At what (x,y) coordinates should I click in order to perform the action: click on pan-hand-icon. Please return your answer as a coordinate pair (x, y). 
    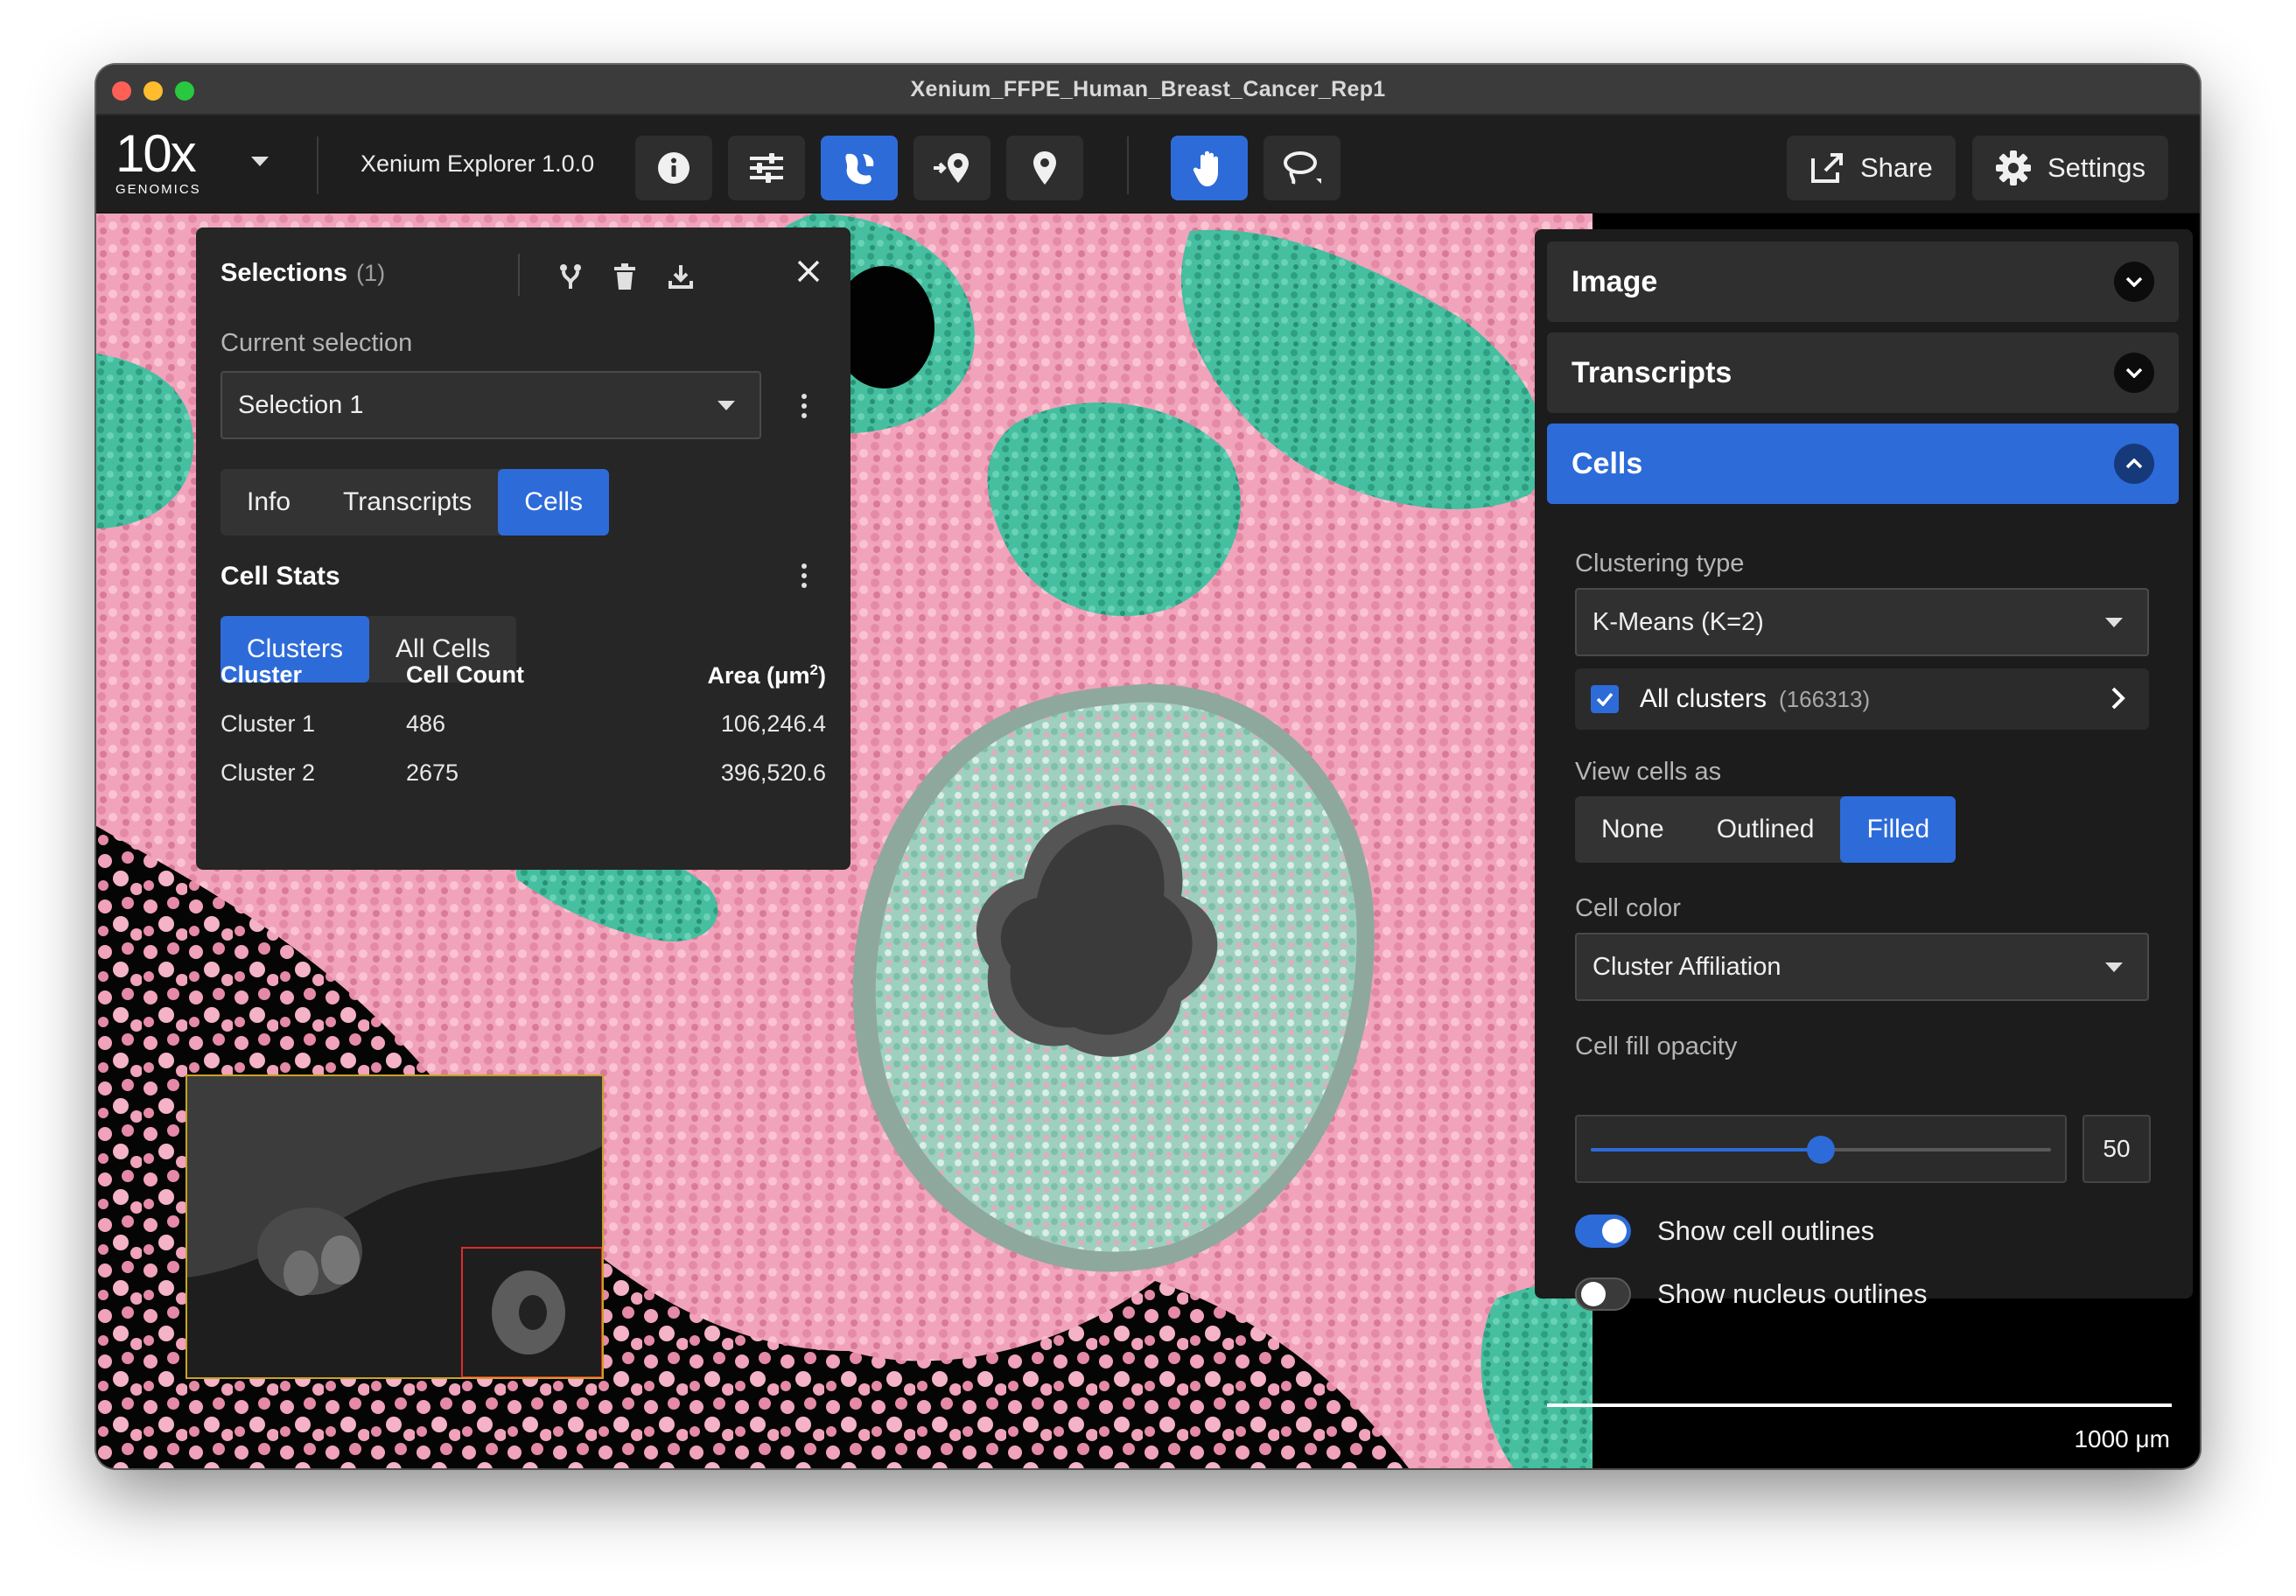
    Looking at the image, I should click on (1205, 168).